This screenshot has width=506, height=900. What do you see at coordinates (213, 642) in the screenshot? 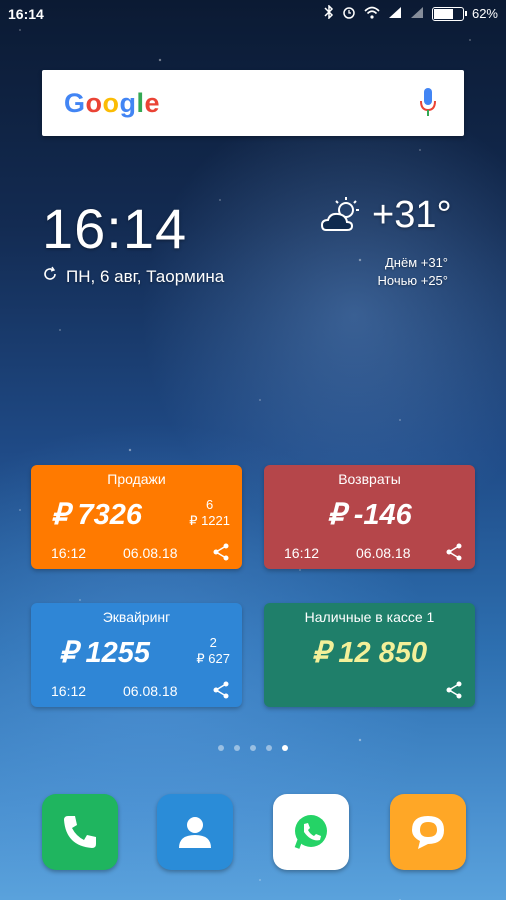
I see `receipt-count: 2` at bounding box center [213, 642].